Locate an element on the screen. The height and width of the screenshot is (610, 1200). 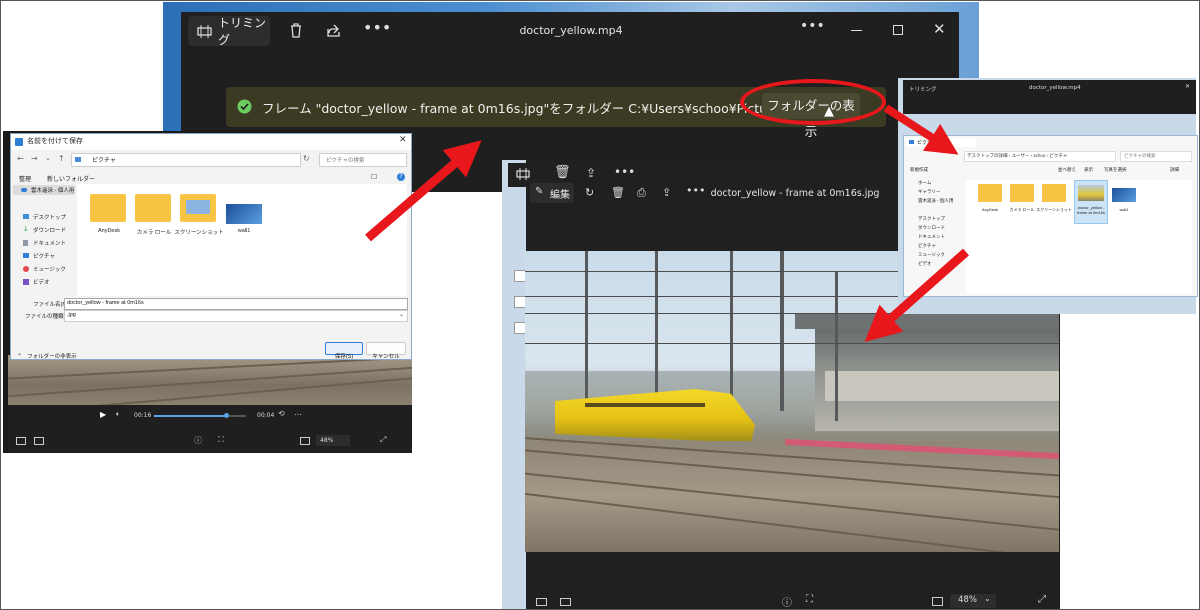
explorer-cmd: 表示 is located at coordinates (1088, 170).